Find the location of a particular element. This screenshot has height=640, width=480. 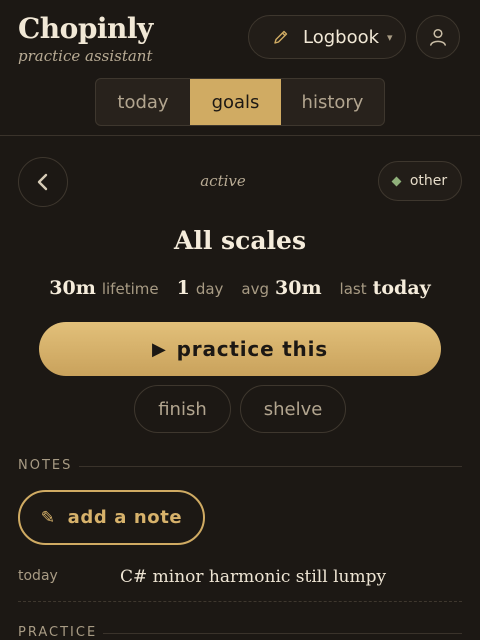

stat-value: 1 is located at coordinates (183, 288).